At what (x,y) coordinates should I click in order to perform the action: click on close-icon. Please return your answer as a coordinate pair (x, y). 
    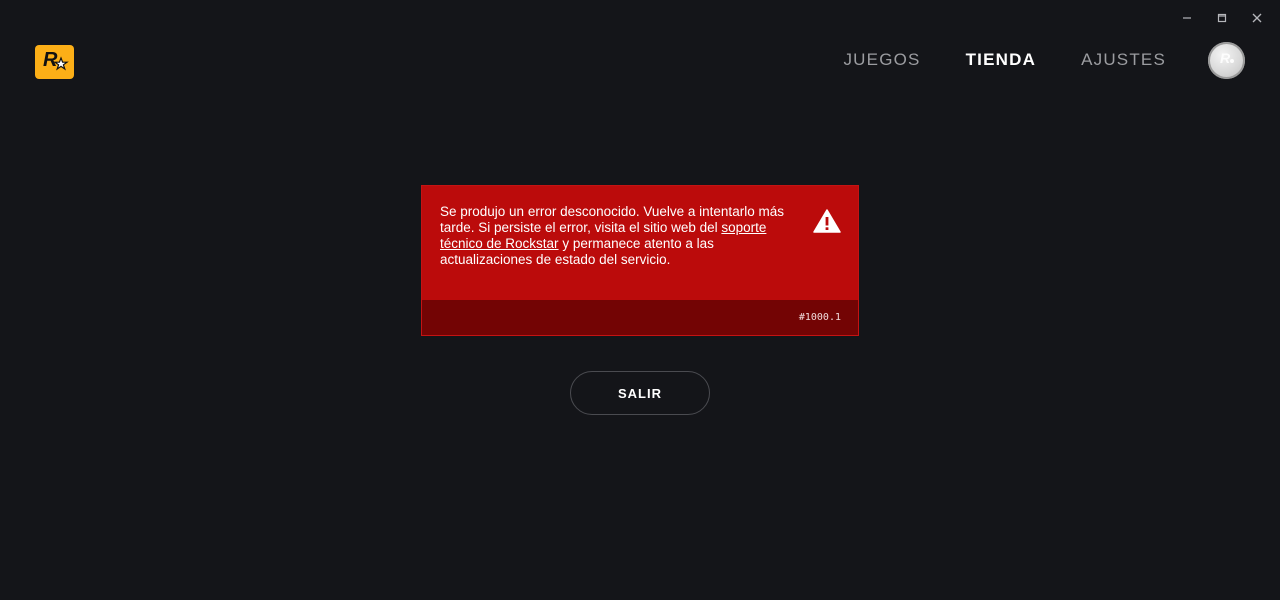
    Looking at the image, I should click on (1257, 18).